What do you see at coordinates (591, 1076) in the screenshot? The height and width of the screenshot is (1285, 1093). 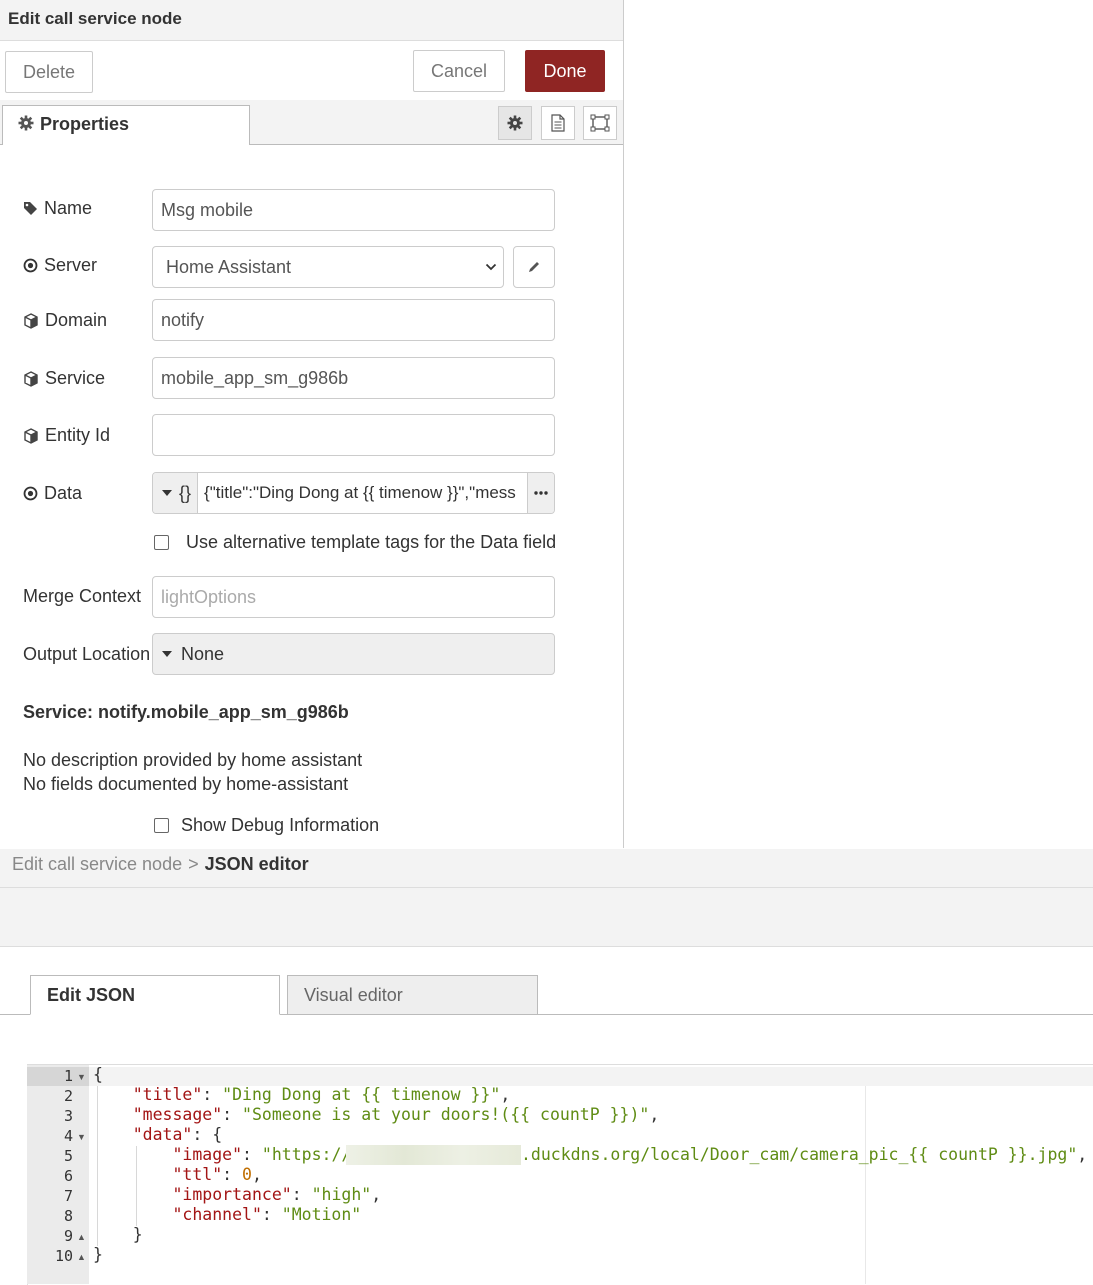 I see `active-line-highlight` at bounding box center [591, 1076].